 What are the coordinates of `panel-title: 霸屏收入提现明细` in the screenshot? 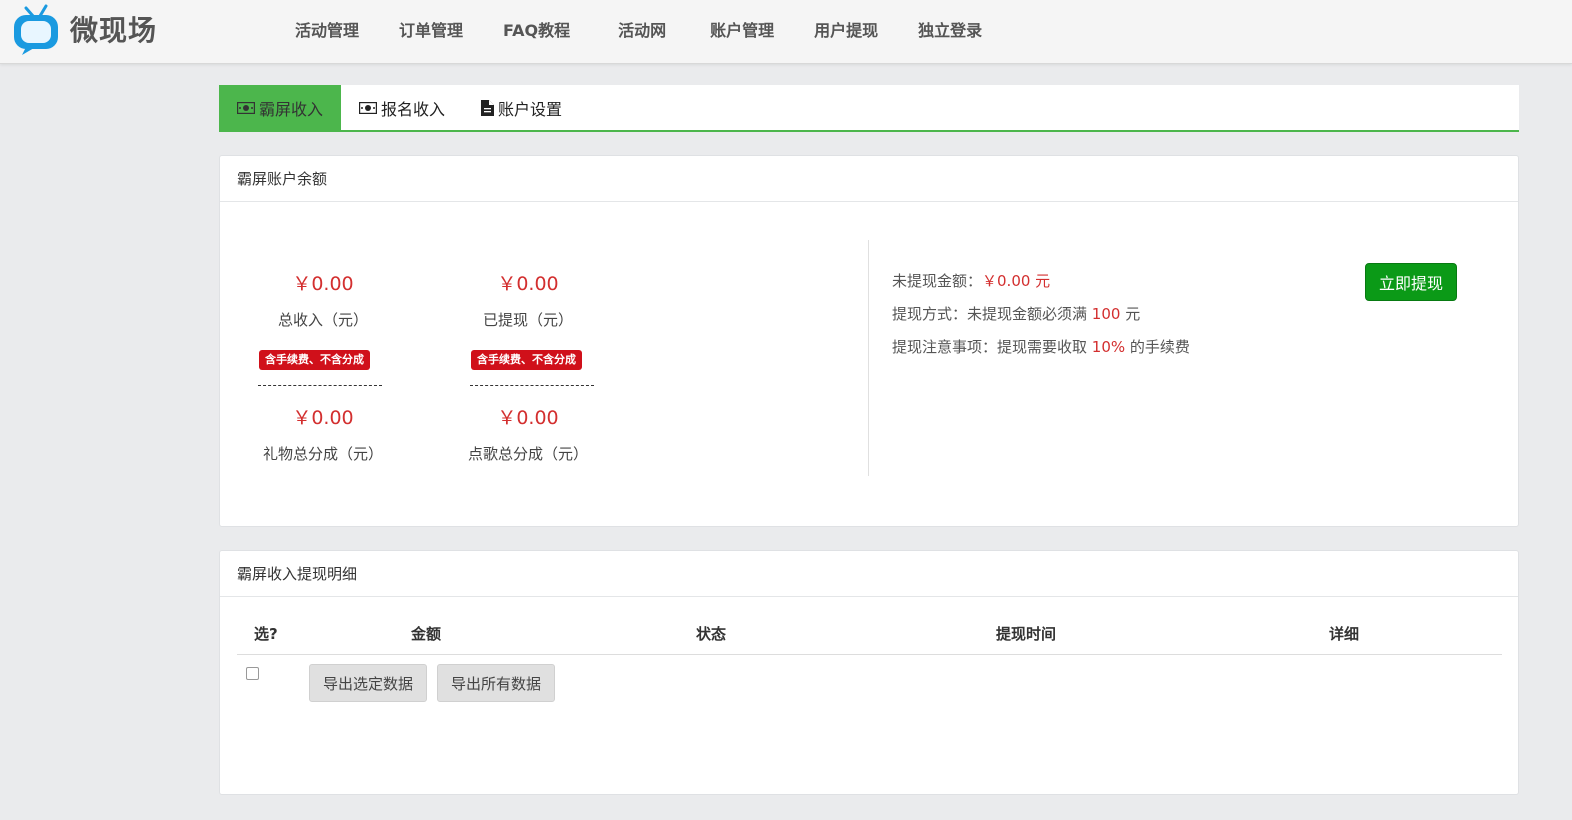 It's located at (869, 574).